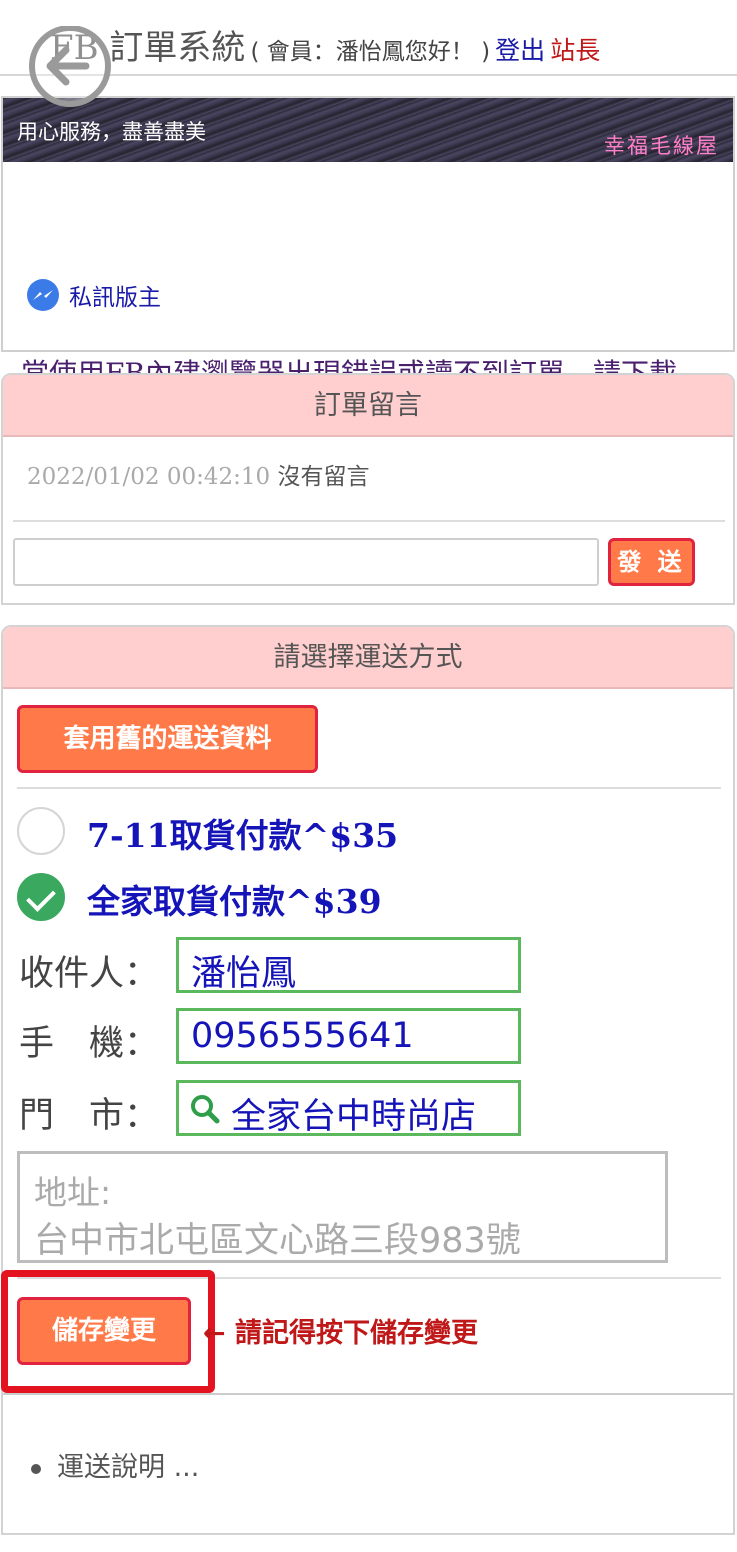 The height and width of the screenshot is (1552, 737). I want to click on member-greeting: ( 會員：潘怡鳳您好！ ), so click(370, 52).